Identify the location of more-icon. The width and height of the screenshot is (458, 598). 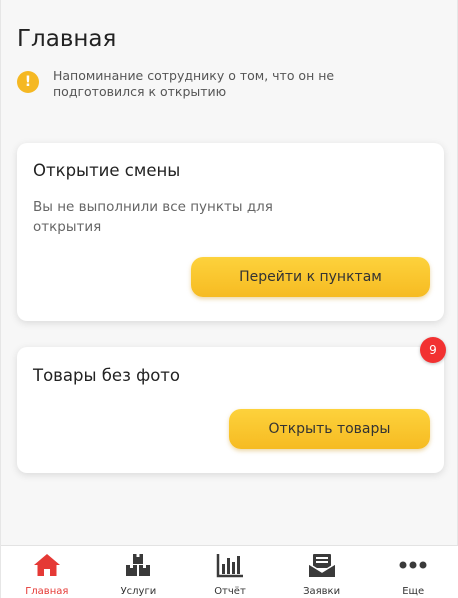
(413, 565).